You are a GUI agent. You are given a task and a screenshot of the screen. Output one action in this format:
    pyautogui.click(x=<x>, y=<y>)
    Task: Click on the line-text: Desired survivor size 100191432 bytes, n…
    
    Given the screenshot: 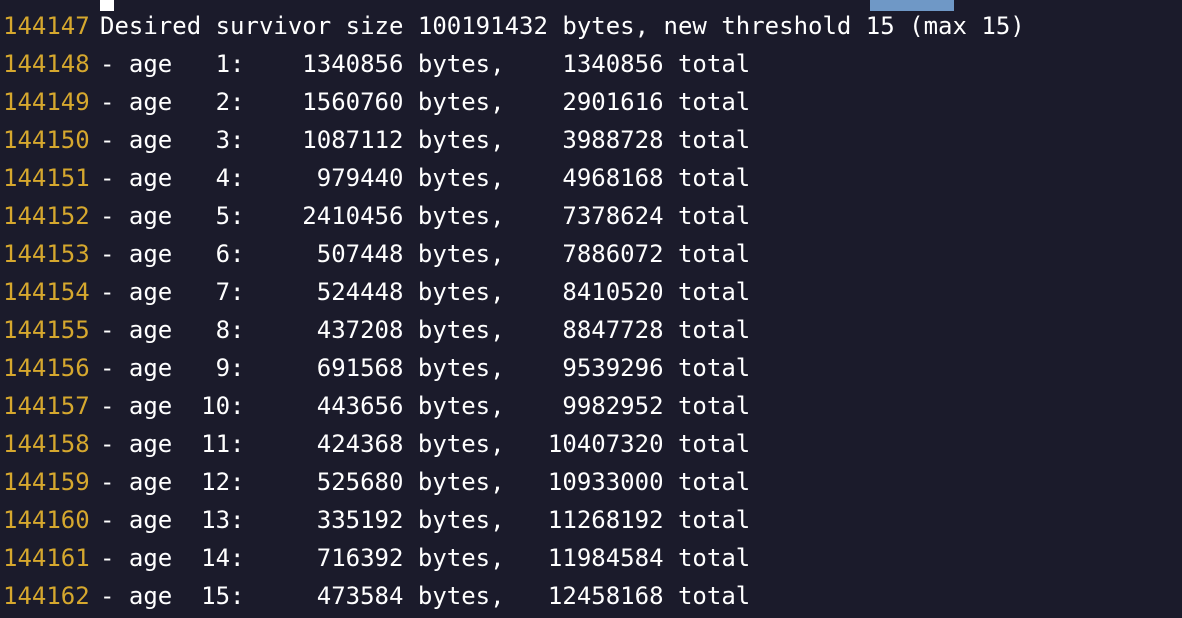 What is the action you would take?
    pyautogui.click(x=562, y=26)
    